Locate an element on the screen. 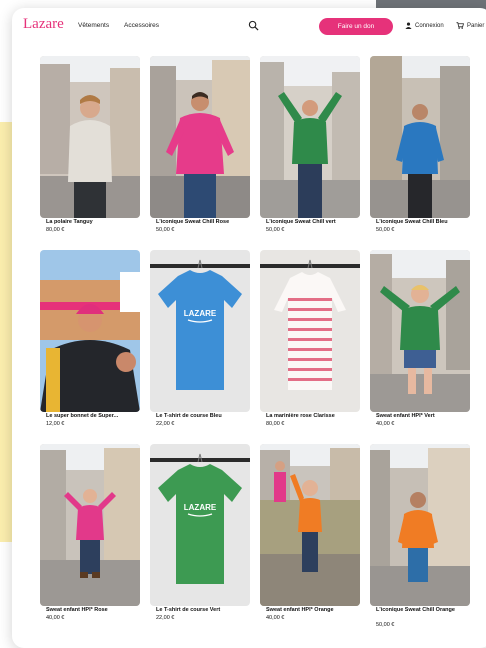  product-name: L'iconique Sweat Chill Orange is located at coordinates (424, 610).